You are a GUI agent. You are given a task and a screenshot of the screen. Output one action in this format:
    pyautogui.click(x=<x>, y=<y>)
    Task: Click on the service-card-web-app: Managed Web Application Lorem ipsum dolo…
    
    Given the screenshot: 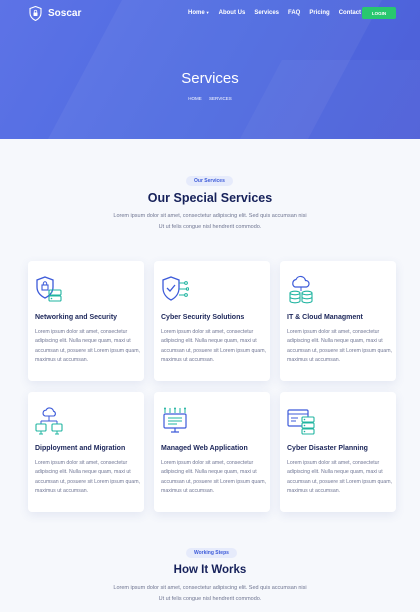 What is the action you would take?
    pyautogui.click(x=212, y=452)
    